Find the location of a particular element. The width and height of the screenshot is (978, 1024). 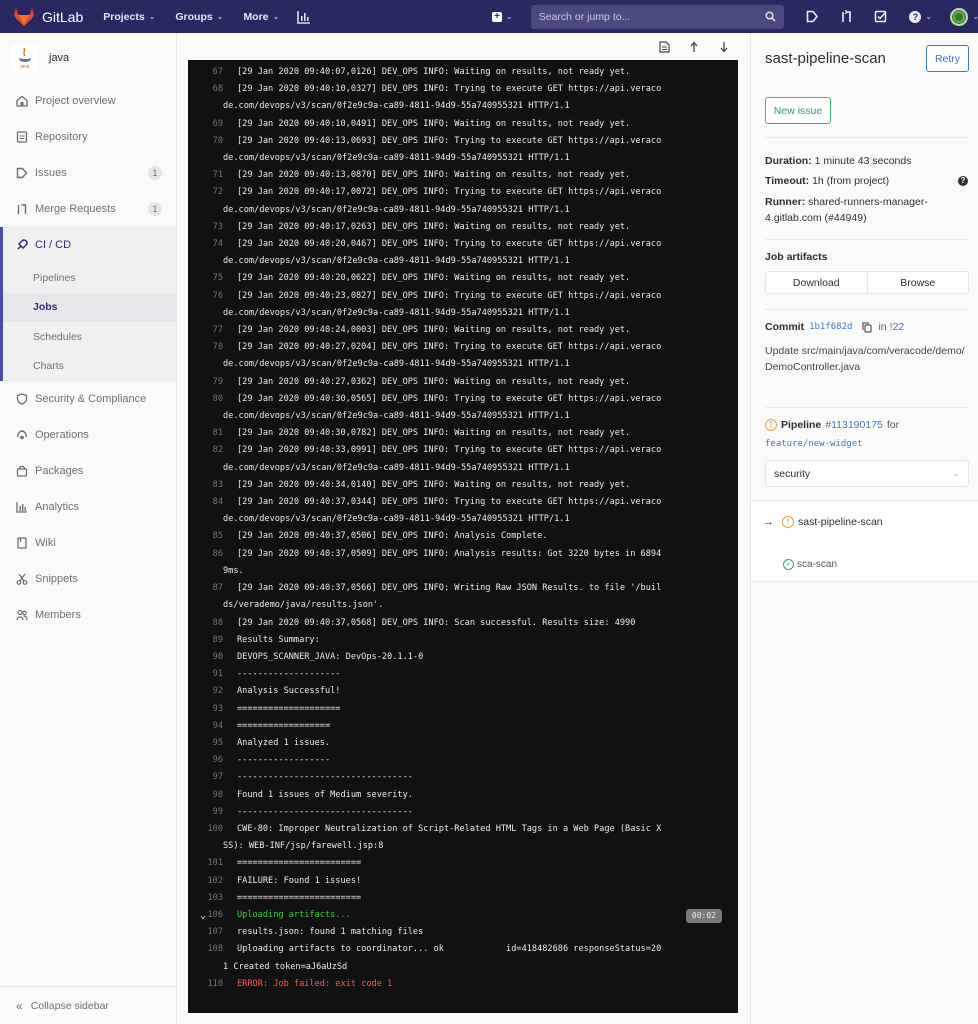

raw-log-button is located at coordinates (664, 47).